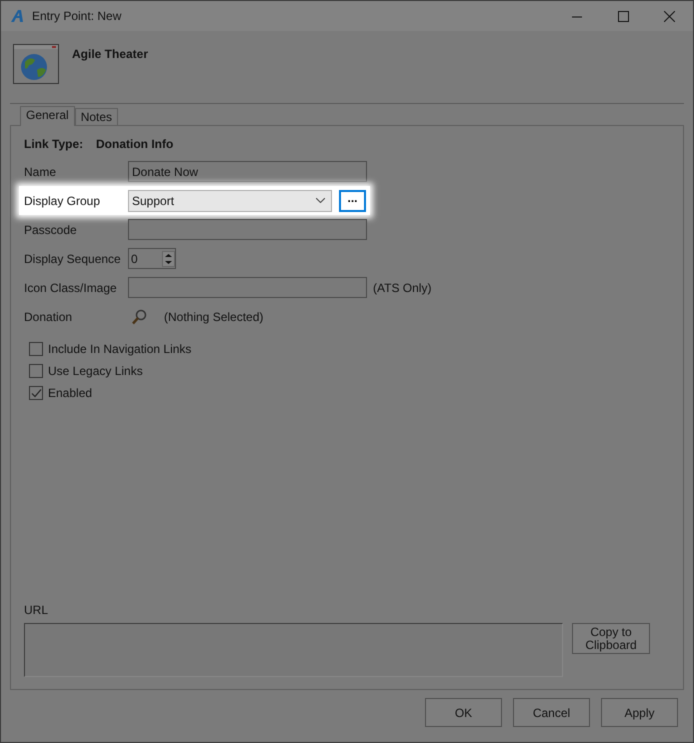  I want to click on close-icon, so click(669, 16).